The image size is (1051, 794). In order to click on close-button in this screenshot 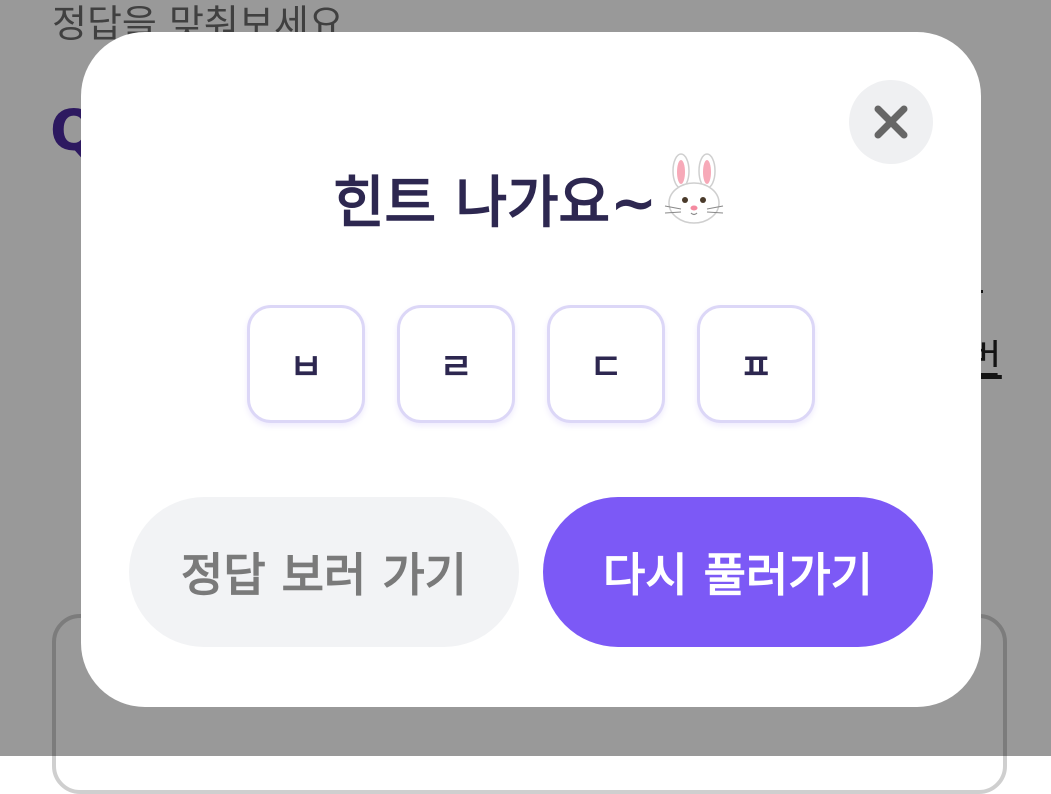, I will do `click(891, 122)`.